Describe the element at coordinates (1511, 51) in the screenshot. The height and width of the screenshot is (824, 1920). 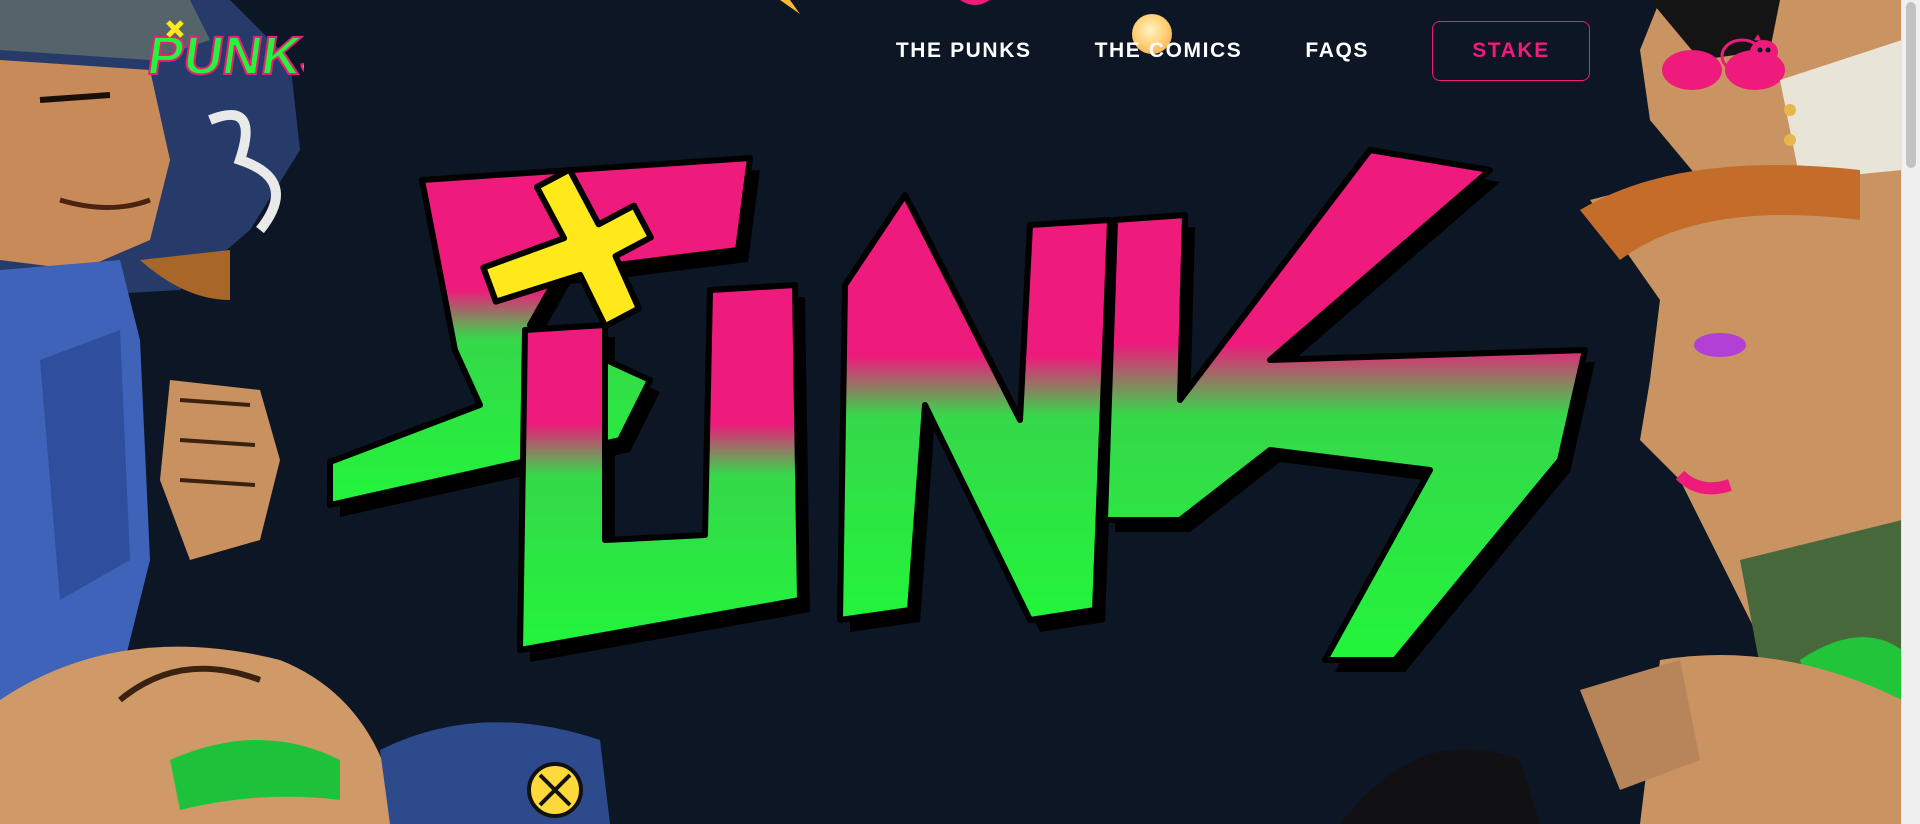
I see `stake-button: STAKE` at that location.